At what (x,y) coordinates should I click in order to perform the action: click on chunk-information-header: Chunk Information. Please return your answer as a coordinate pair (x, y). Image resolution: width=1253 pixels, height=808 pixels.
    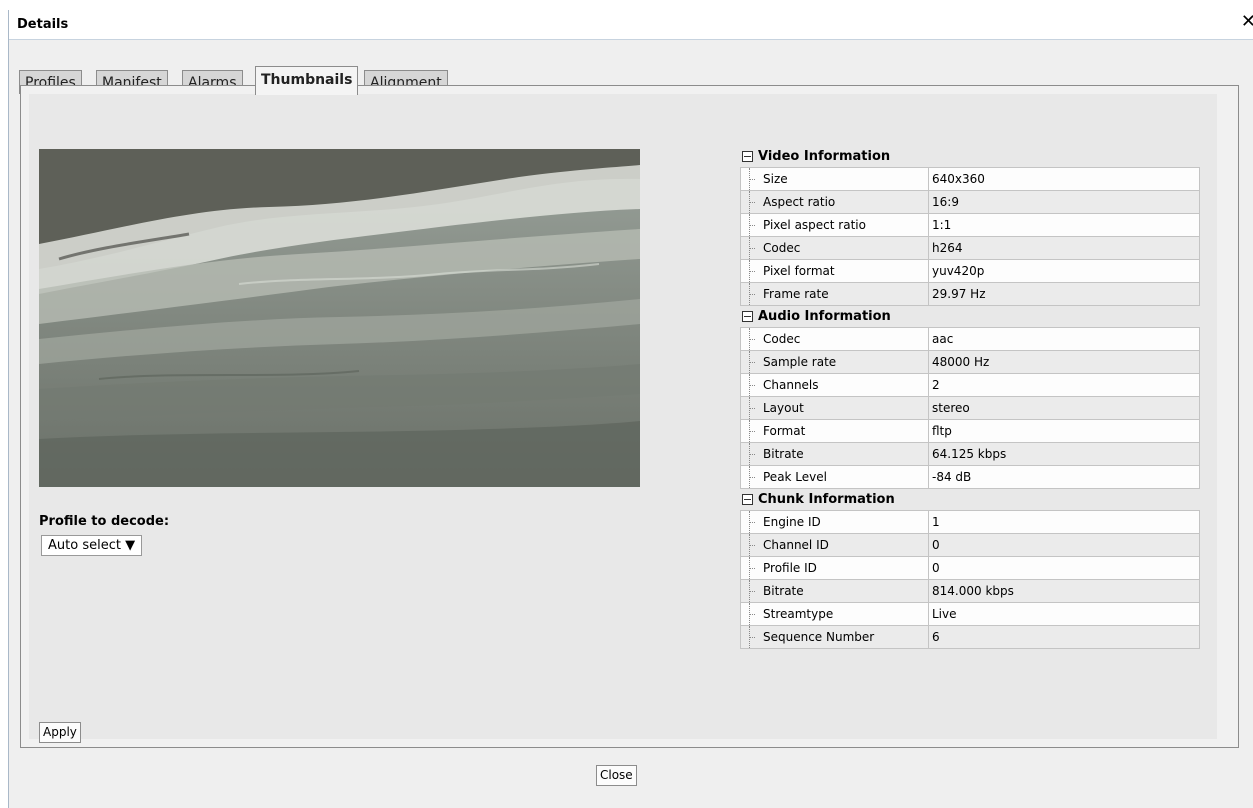
    Looking at the image, I should click on (970, 499).